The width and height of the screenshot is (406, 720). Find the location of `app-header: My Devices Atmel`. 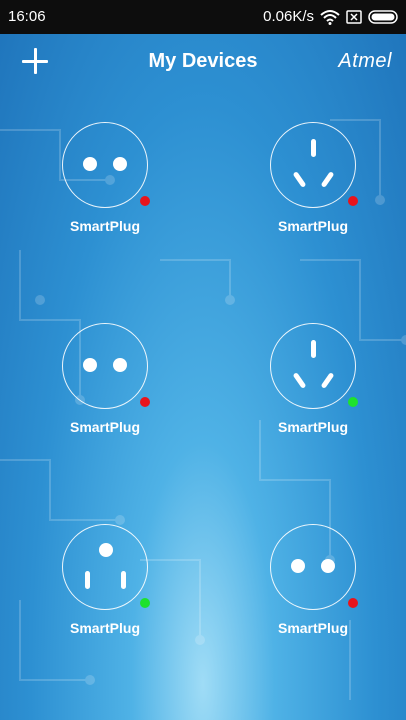

app-header: My Devices Atmel is located at coordinates (203, 62).